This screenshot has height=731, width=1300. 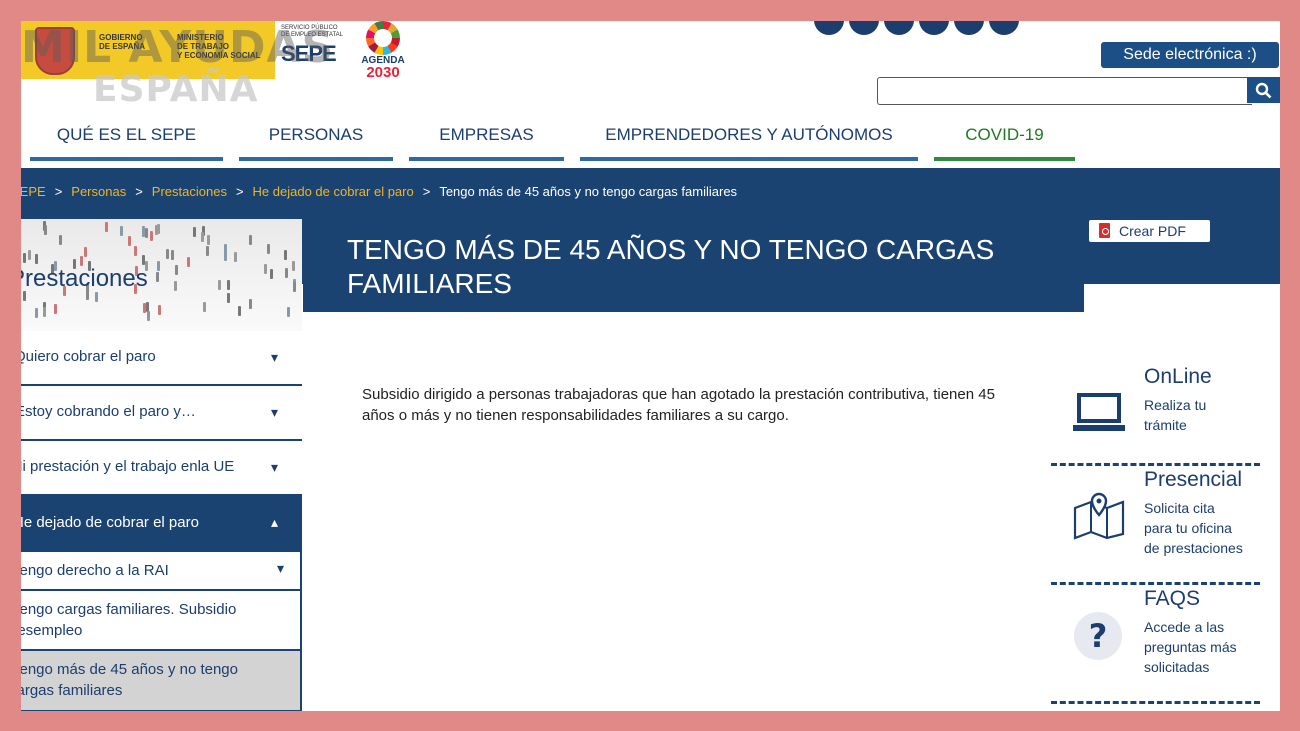 I want to click on sidebar-item-prestacion-ue: Mi prestación y el trabajo enla UE ▾, so click(x=161, y=468).